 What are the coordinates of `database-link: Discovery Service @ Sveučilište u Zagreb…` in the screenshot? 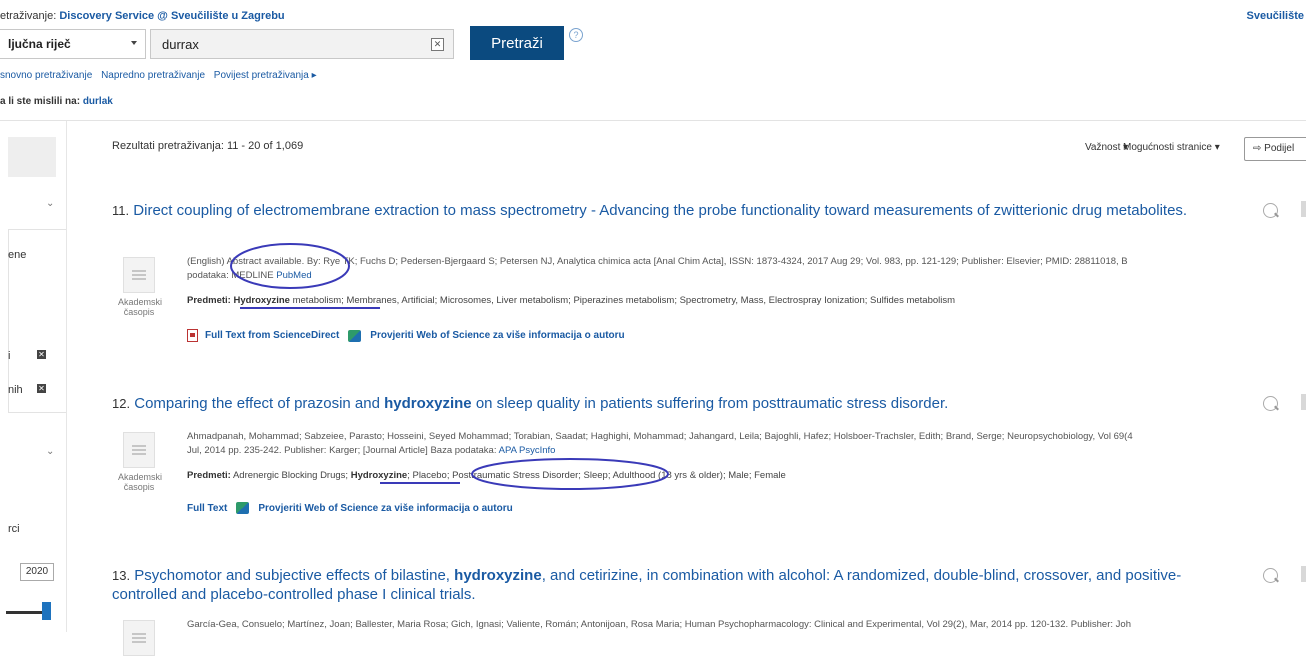 It's located at (171, 16).